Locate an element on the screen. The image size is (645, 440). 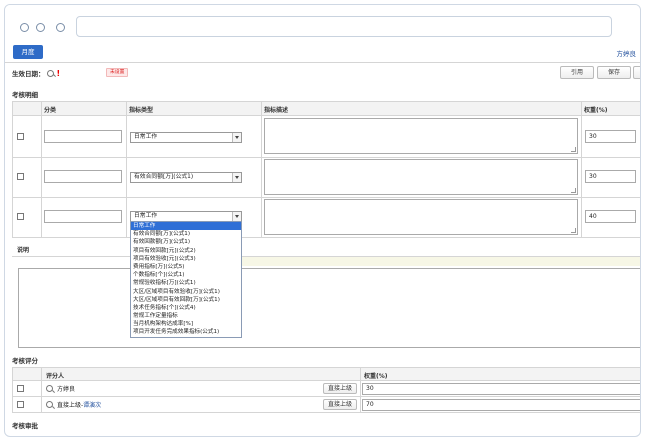
dropdown-option: 大区/区域项目有效验收[万](公式1) is located at coordinates (186, 292).